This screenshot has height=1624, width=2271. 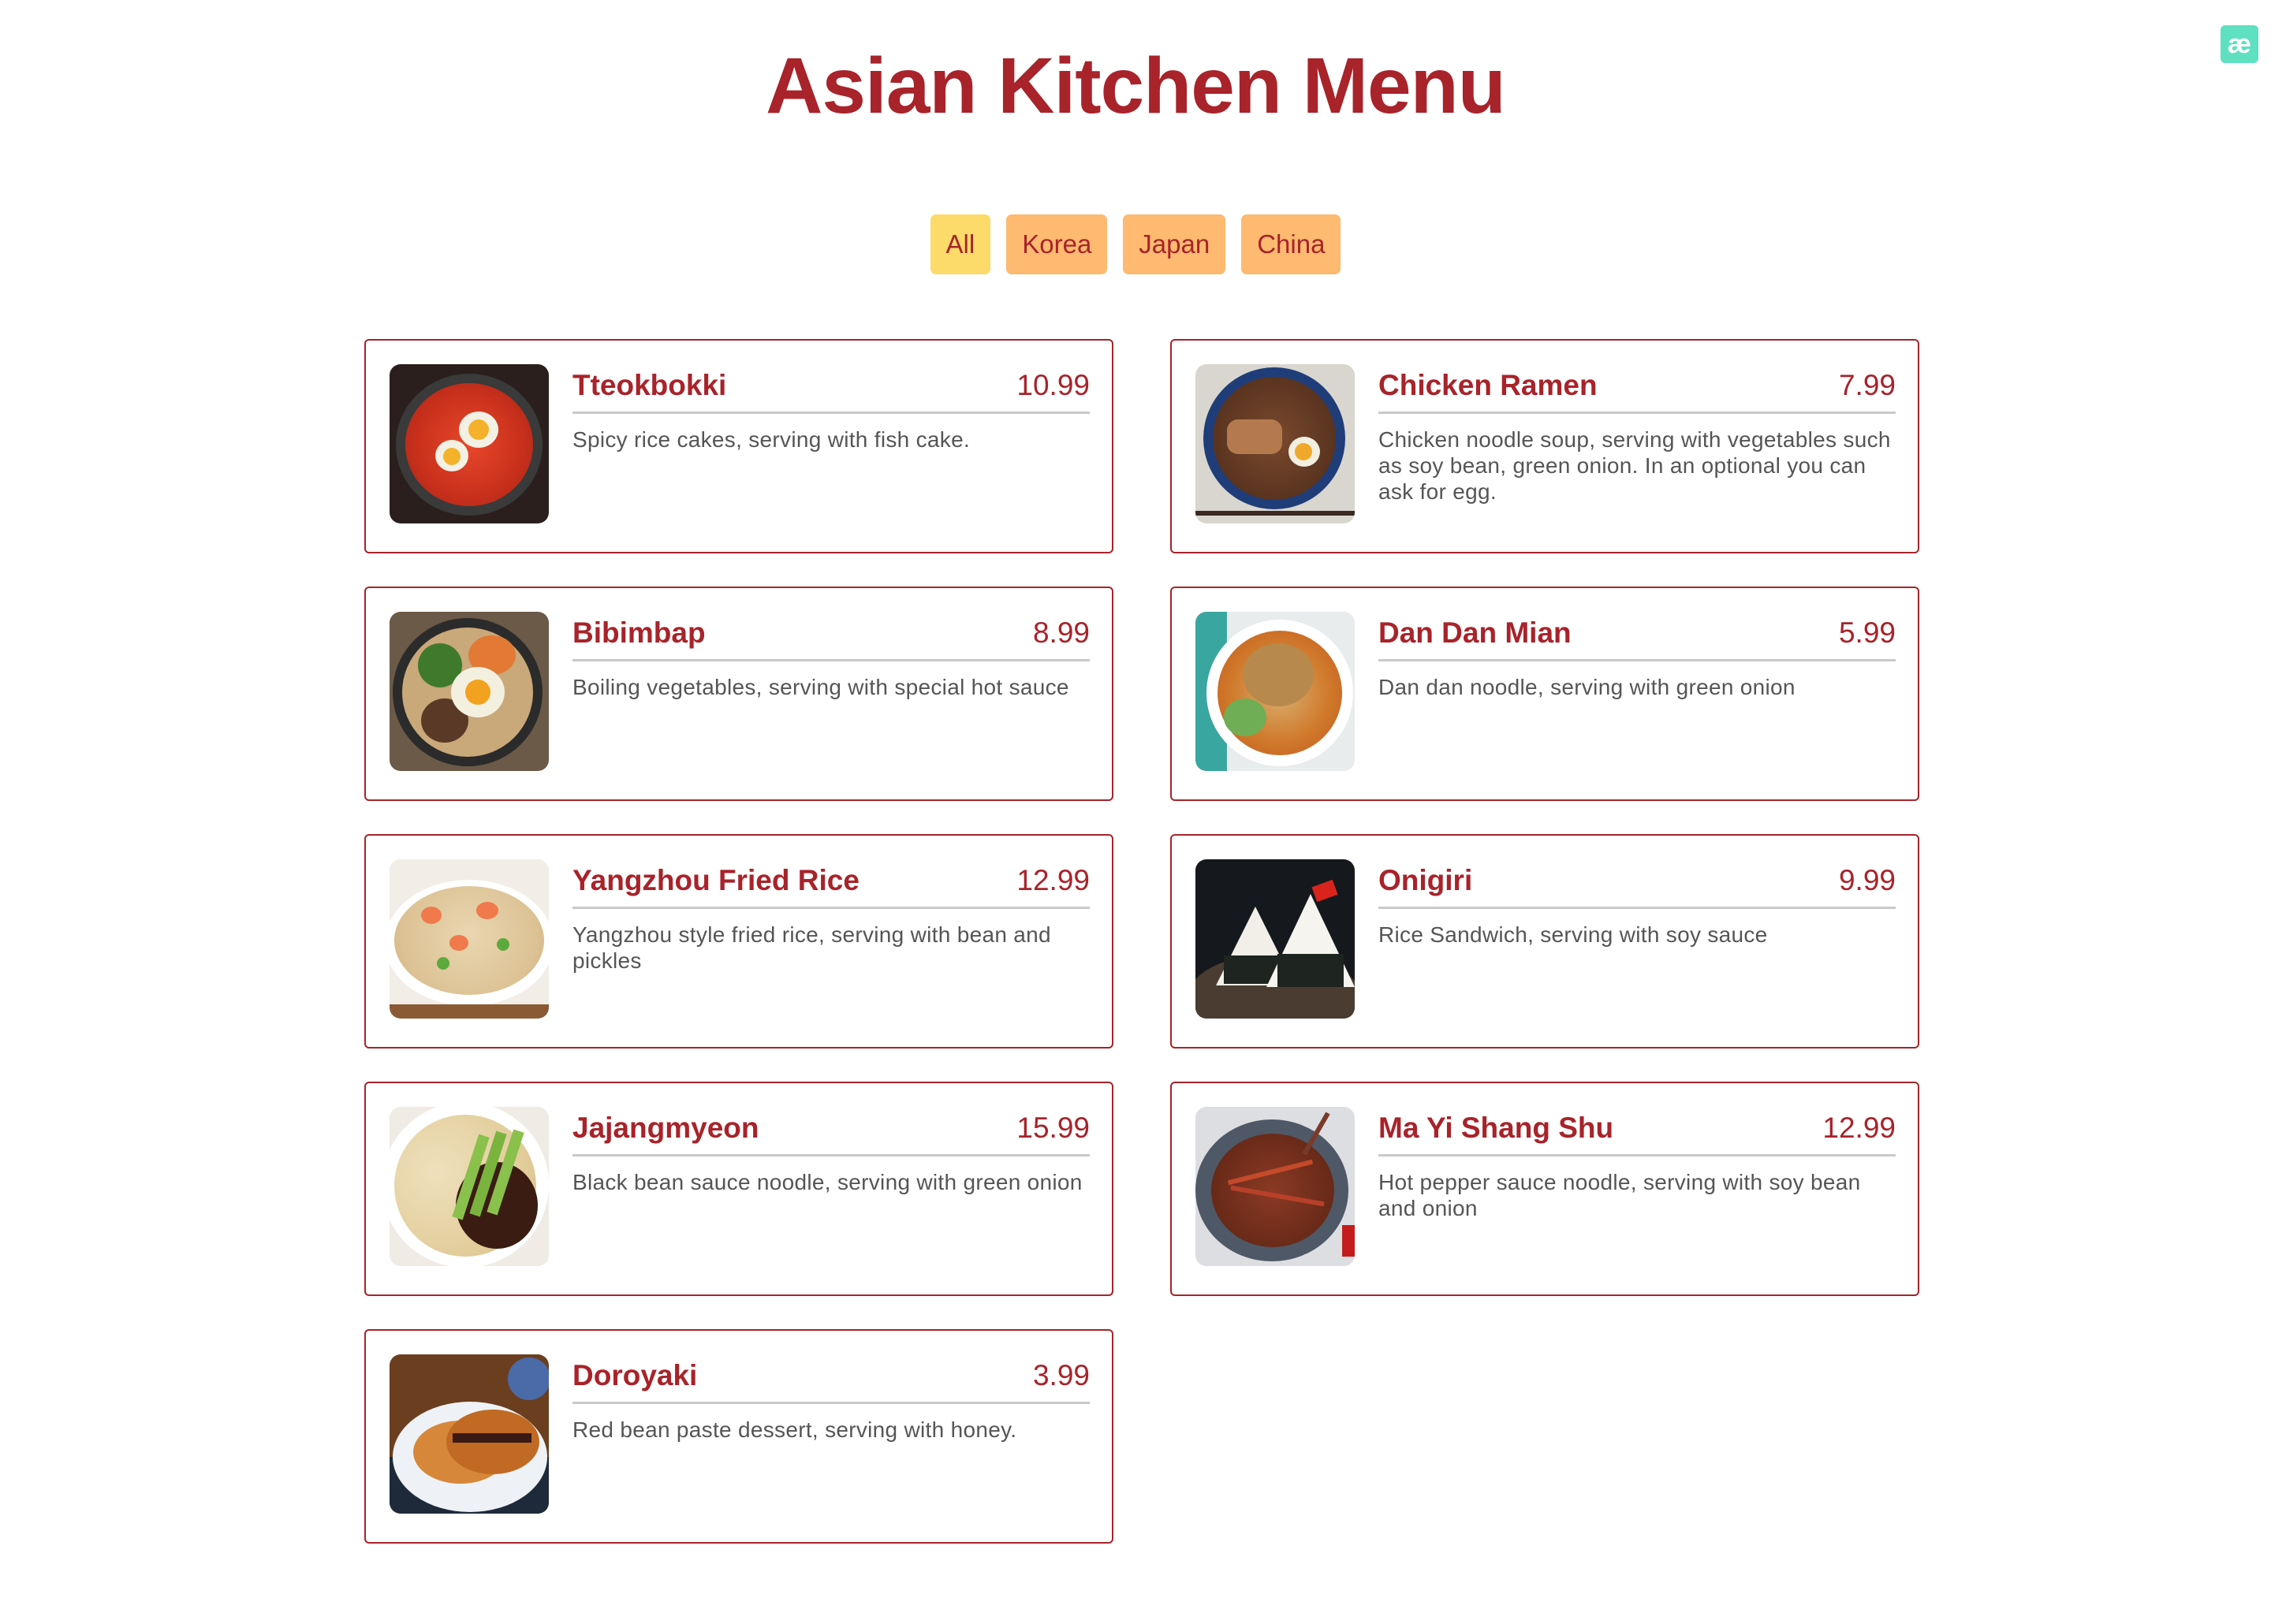 What do you see at coordinates (1275, 443) in the screenshot?
I see `chicken-ramen-photo` at bounding box center [1275, 443].